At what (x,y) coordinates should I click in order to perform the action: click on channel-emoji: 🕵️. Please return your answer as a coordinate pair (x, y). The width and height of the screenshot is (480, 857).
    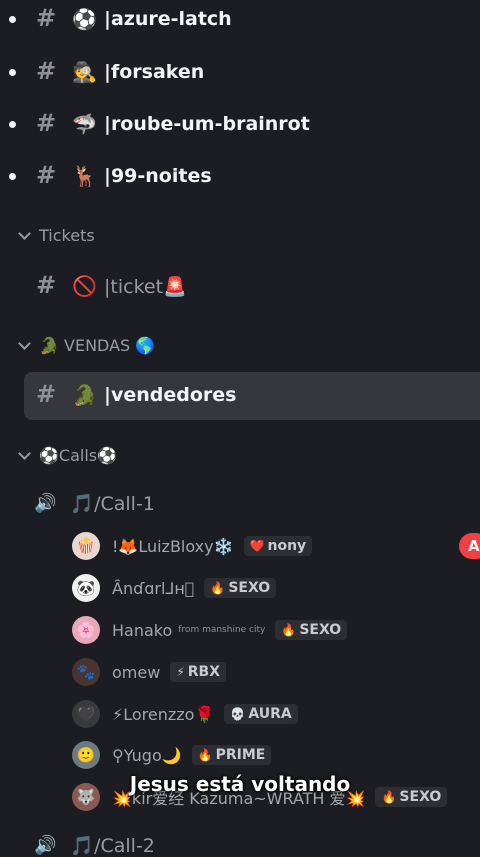
    Looking at the image, I should click on (84, 72).